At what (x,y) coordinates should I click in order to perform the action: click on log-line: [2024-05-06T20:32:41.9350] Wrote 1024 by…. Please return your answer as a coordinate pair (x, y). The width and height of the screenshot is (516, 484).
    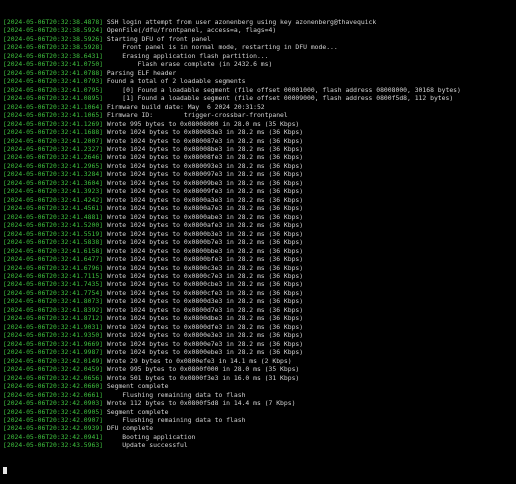
    Looking at the image, I should click on (259, 335).